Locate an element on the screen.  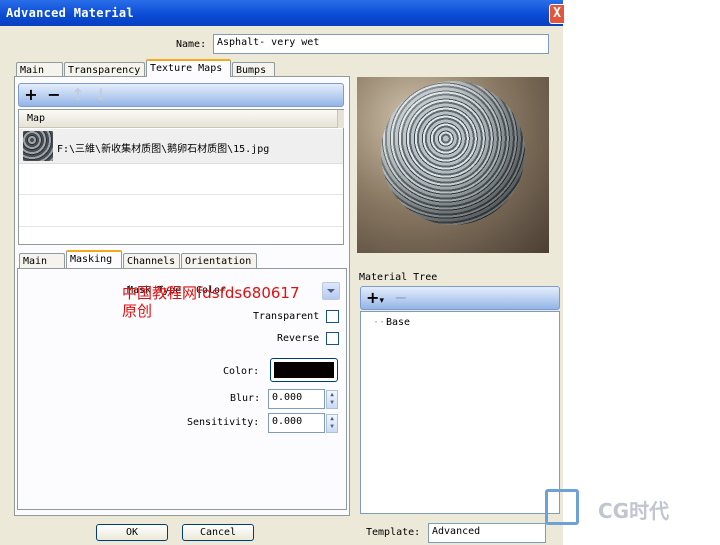
move-up-button: ↑ is located at coordinates (78, 95).